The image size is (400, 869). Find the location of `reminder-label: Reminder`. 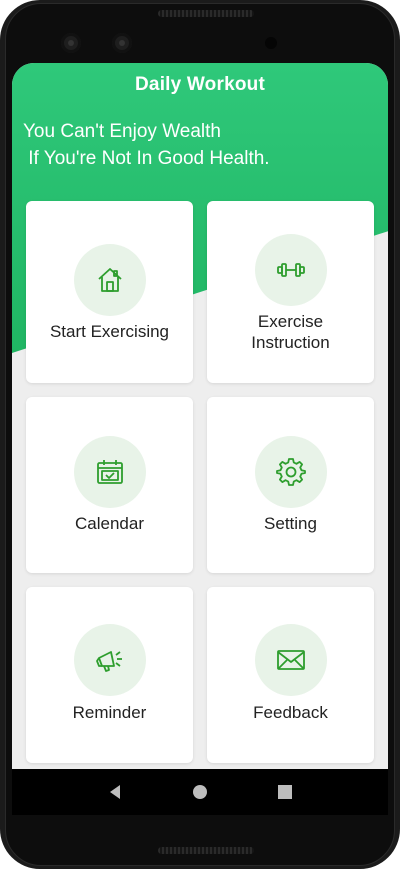

reminder-label: Reminder is located at coordinates (109, 712).